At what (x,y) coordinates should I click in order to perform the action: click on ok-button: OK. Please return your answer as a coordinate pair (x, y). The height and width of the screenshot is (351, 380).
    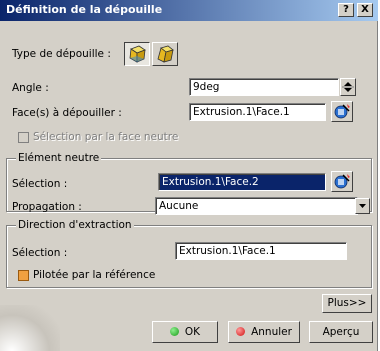
    Looking at the image, I should click on (185, 332).